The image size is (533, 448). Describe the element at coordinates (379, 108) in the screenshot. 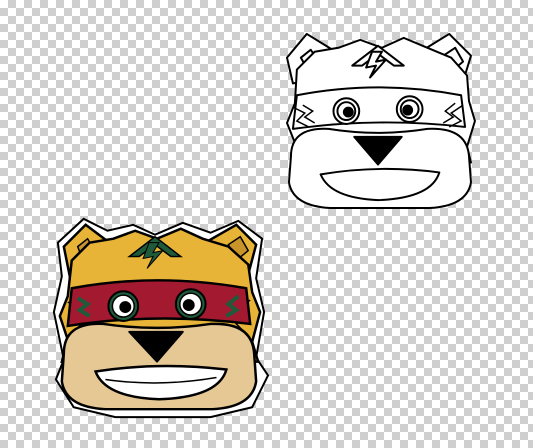

I see `outline-headband` at that location.